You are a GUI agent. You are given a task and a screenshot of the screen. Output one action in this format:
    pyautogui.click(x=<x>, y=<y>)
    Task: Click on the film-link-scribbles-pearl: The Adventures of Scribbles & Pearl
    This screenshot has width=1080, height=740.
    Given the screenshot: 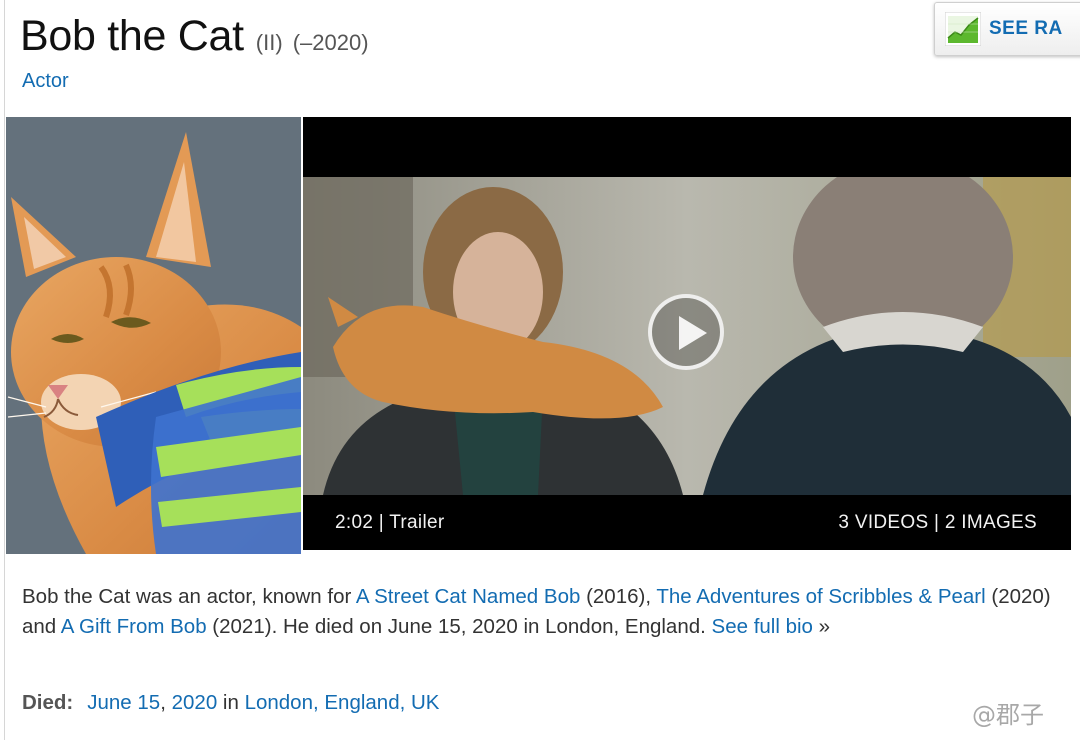 What is the action you would take?
    pyautogui.click(x=820, y=596)
    